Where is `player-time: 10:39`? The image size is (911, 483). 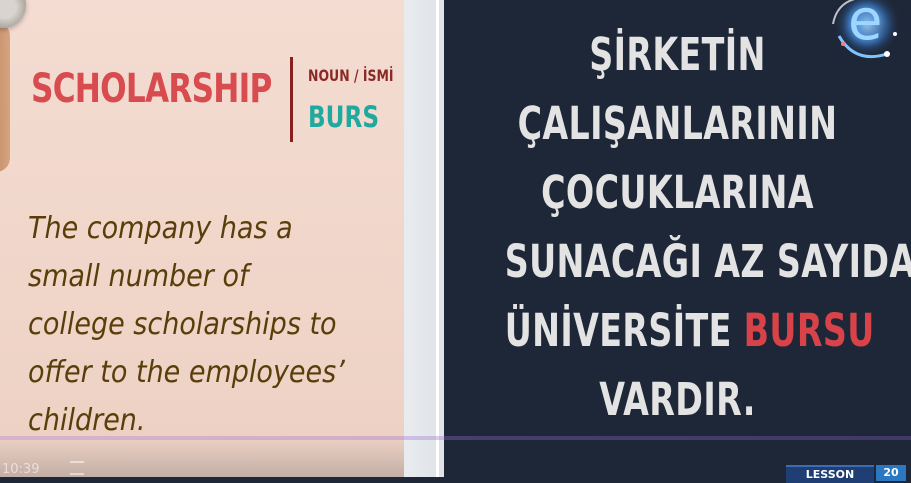
player-time: 10:39 is located at coordinates (21, 469).